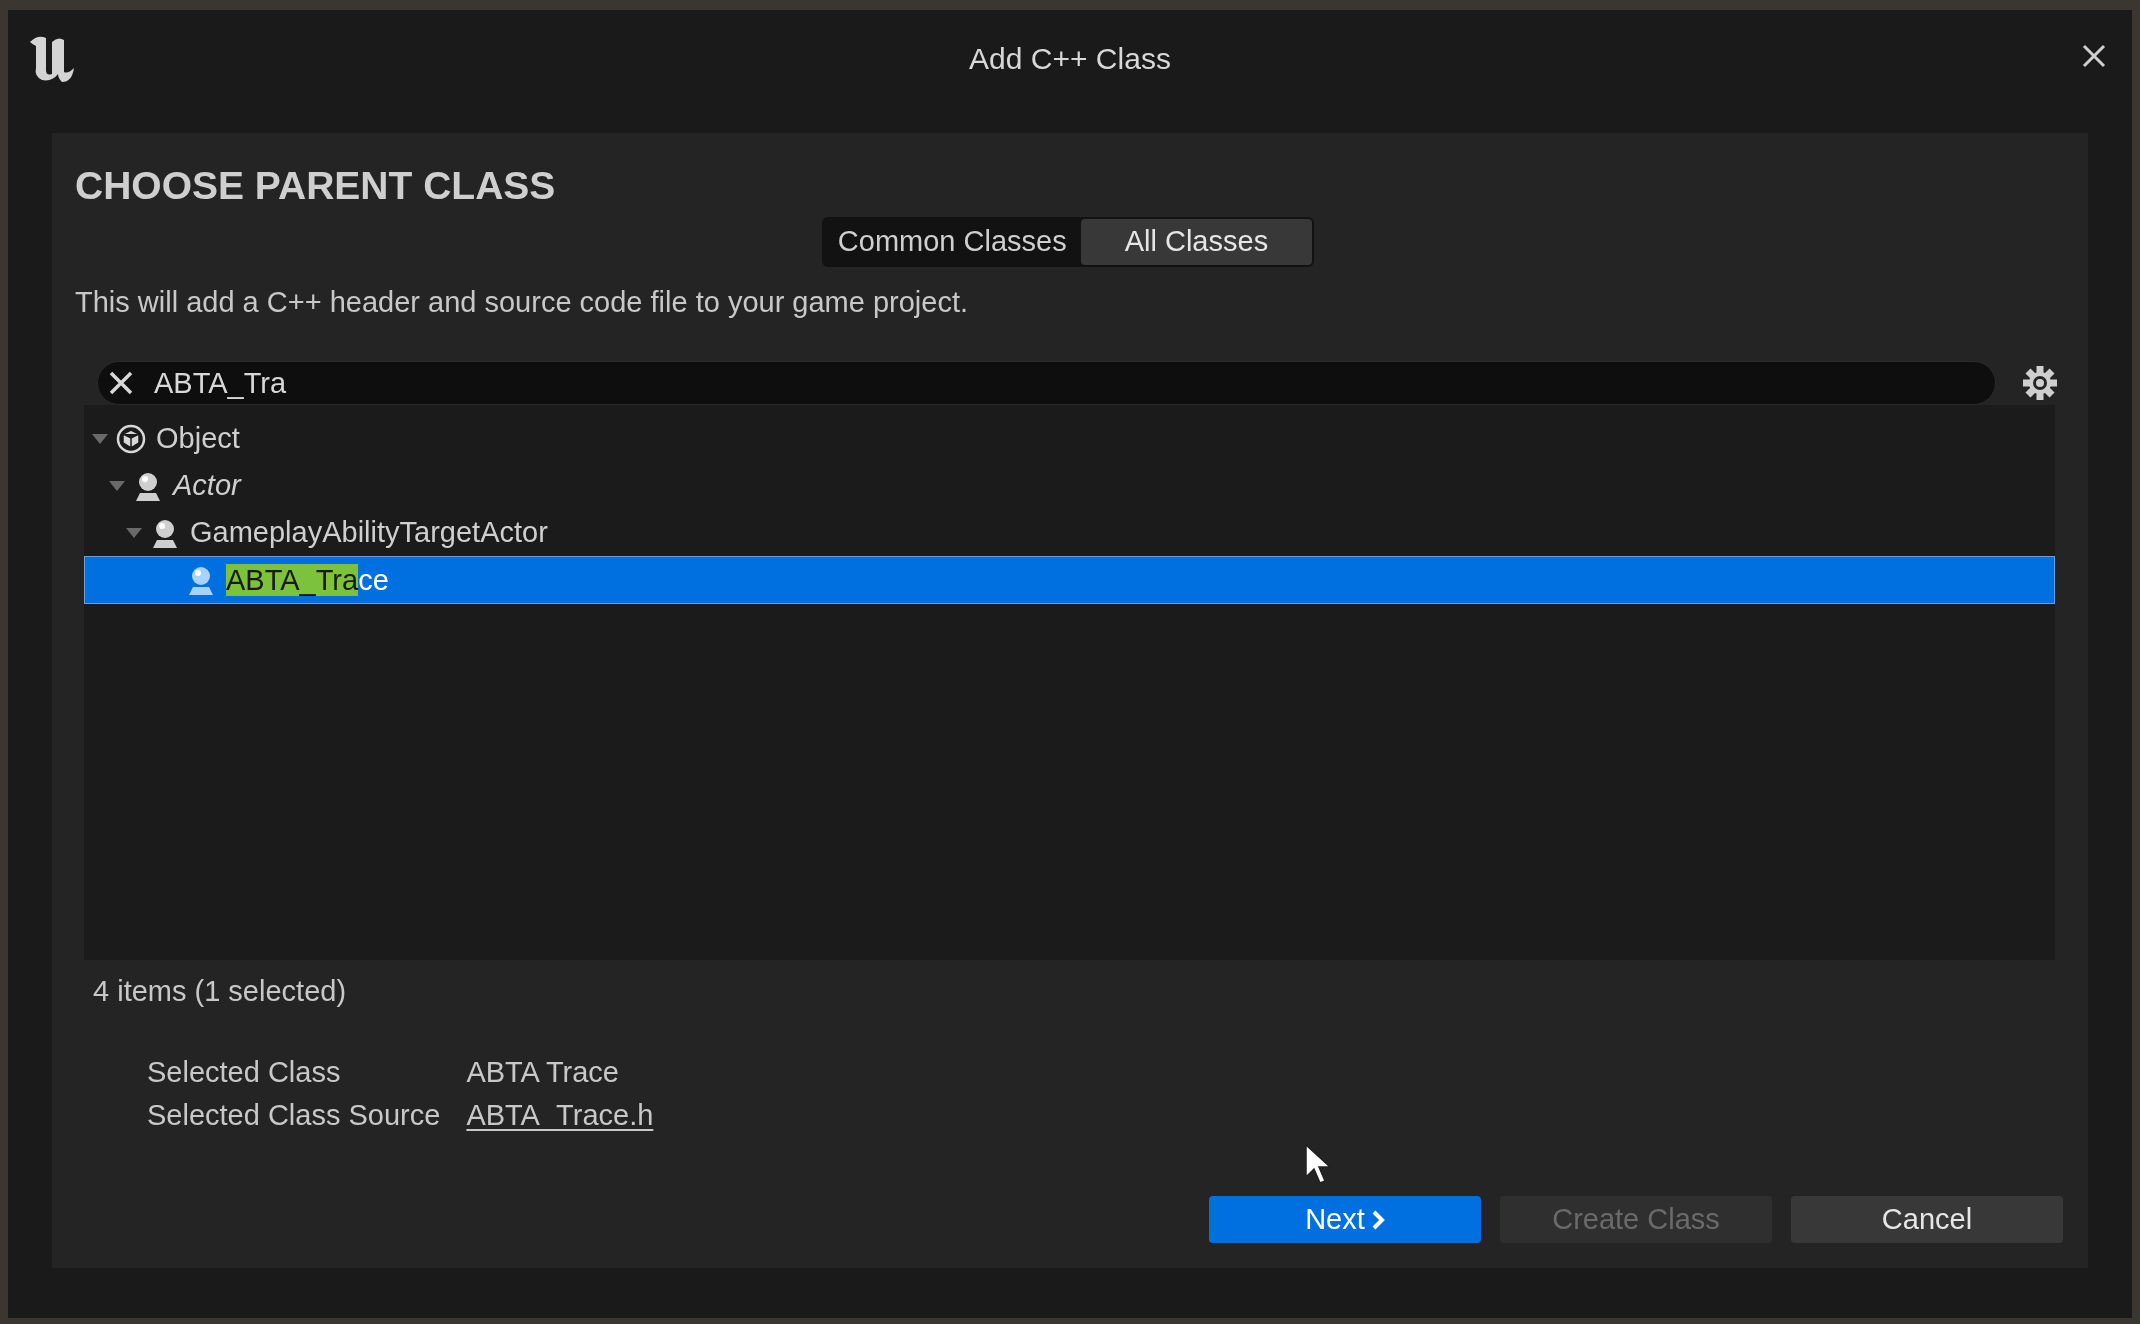 Image resolution: width=2140 pixels, height=1324 pixels. What do you see at coordinates (1069, 485) in the screenshot?
I see `tree-row: Actor` at bounding box center [1069, 485].